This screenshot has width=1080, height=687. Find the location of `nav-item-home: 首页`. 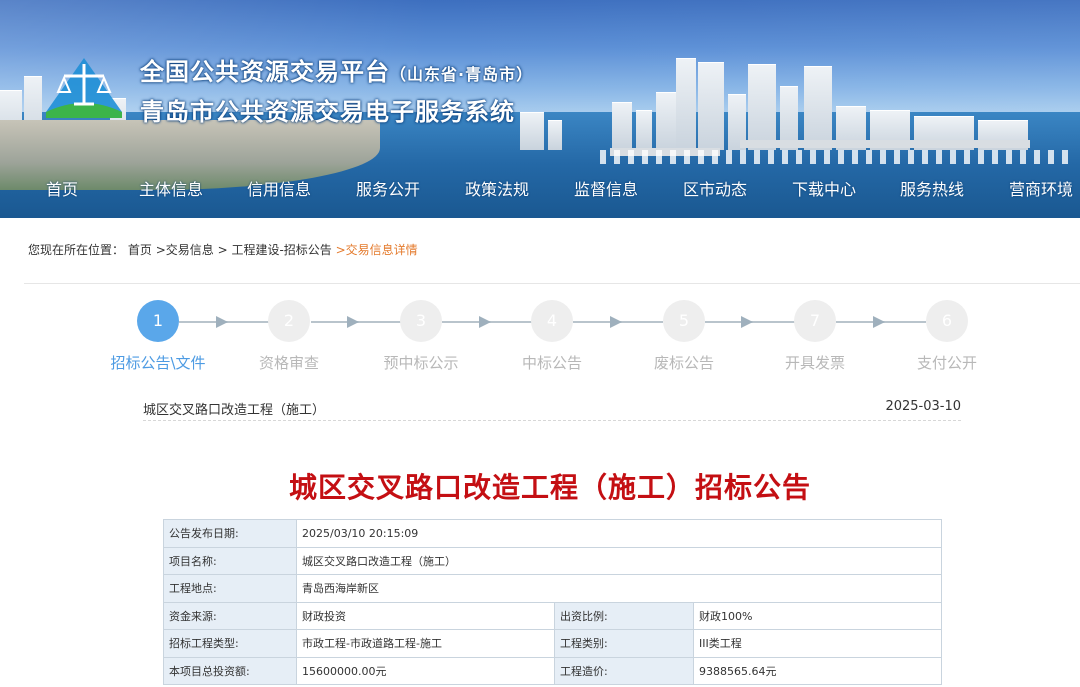

nav-item-home: 首页 is located at coordinates (62, 188).